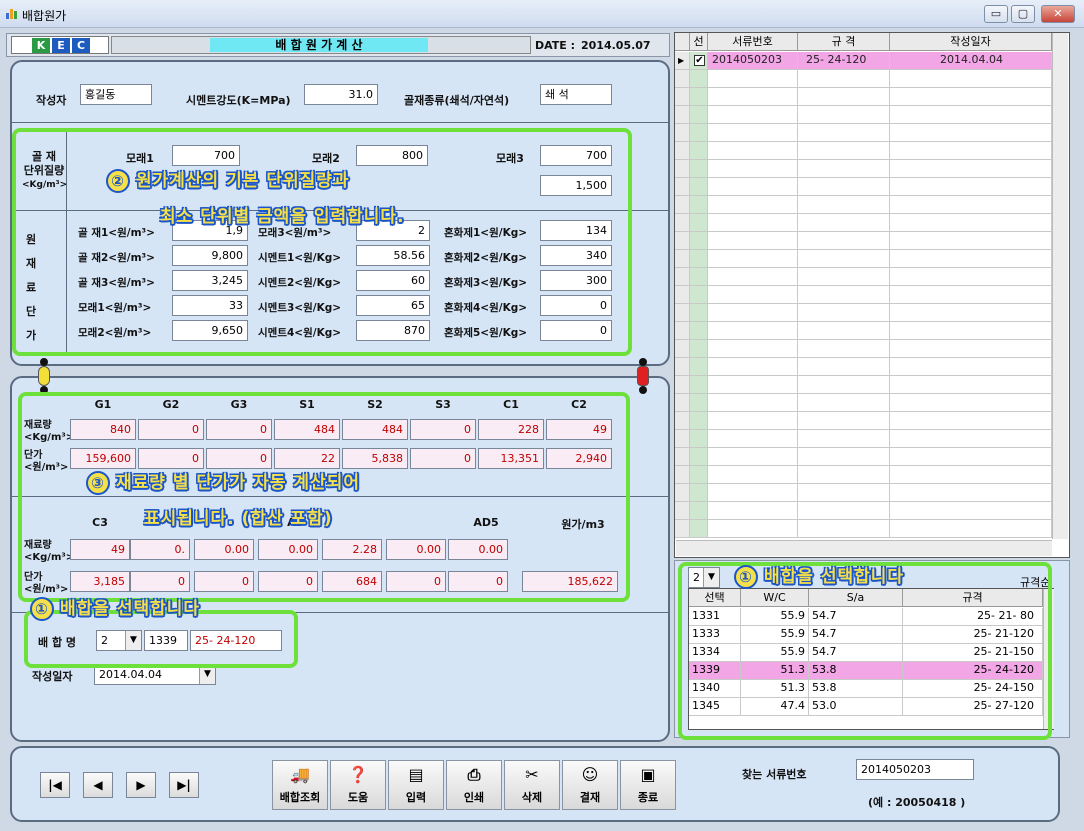 The image size is (1084, 831). Describe the element at coordinates (184, 785) in the screenshot. I see `last-record-button: ▶|` at that location.